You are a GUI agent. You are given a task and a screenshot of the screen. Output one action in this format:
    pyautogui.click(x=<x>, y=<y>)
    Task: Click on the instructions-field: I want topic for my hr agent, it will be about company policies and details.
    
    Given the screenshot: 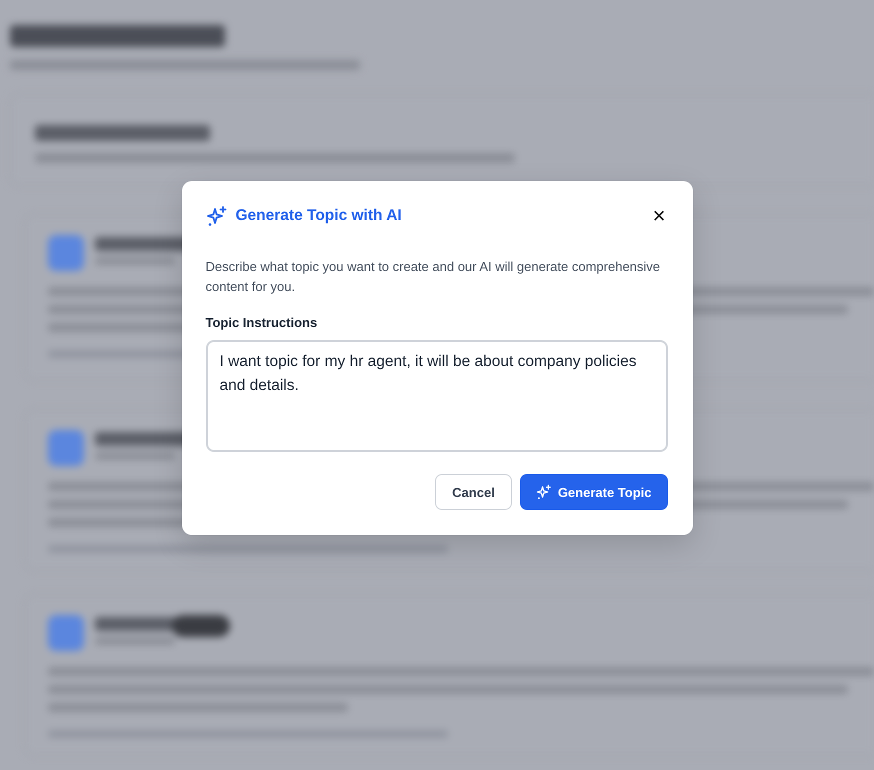 What is the action you would take?
    pyautogui.click(x=437, y=396)
    